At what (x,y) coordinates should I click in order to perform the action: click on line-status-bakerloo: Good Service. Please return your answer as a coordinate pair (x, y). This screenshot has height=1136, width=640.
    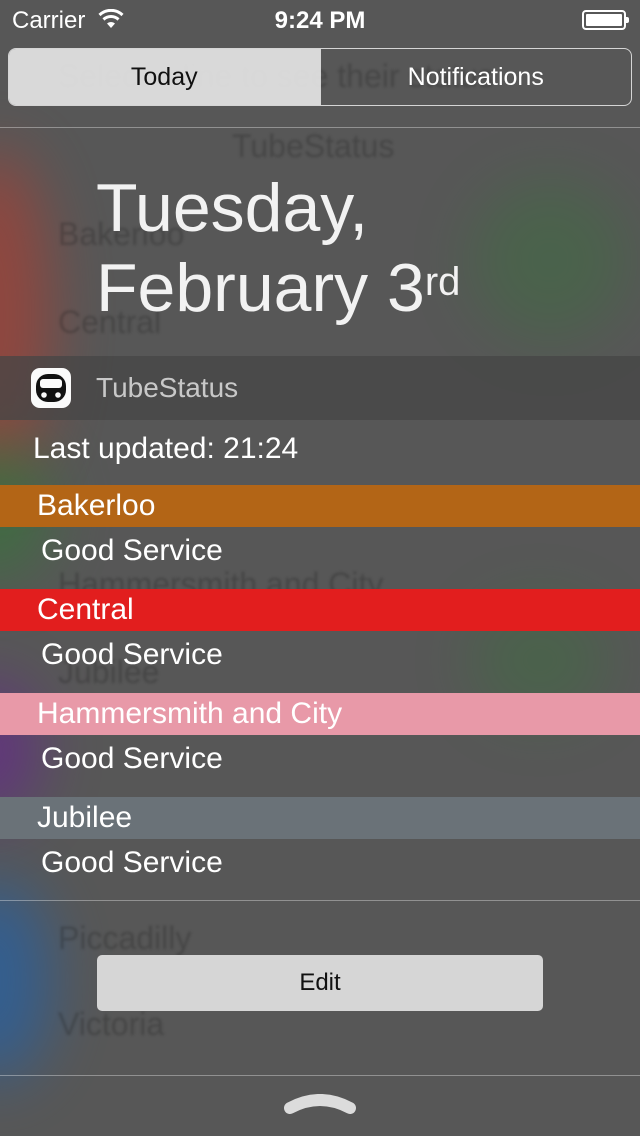
    Looking at the image, I should click on (132, 550).